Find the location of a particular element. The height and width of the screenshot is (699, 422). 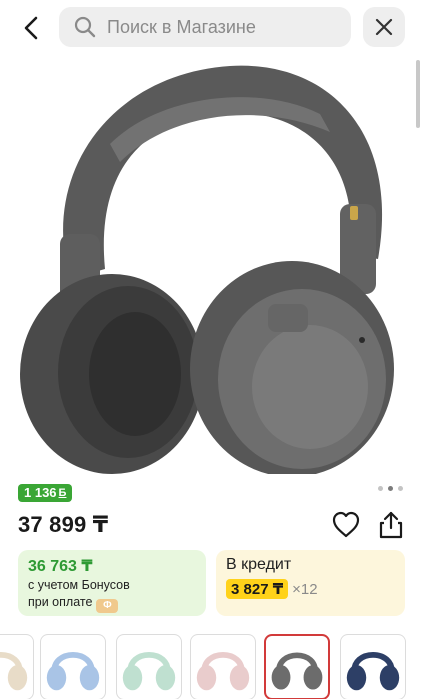

favorite-button is located at coordinates (346, 525).